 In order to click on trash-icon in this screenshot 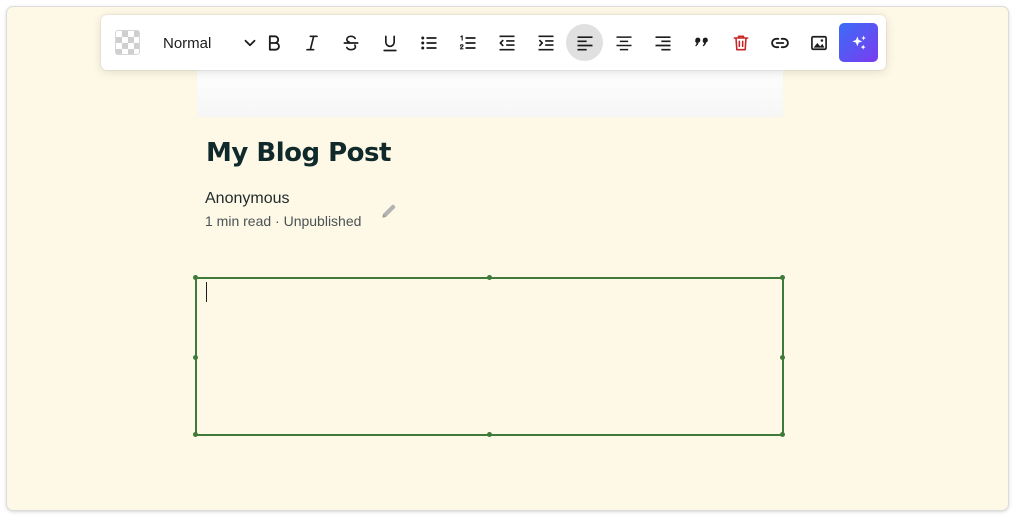, I will do `click(740, 42)`.